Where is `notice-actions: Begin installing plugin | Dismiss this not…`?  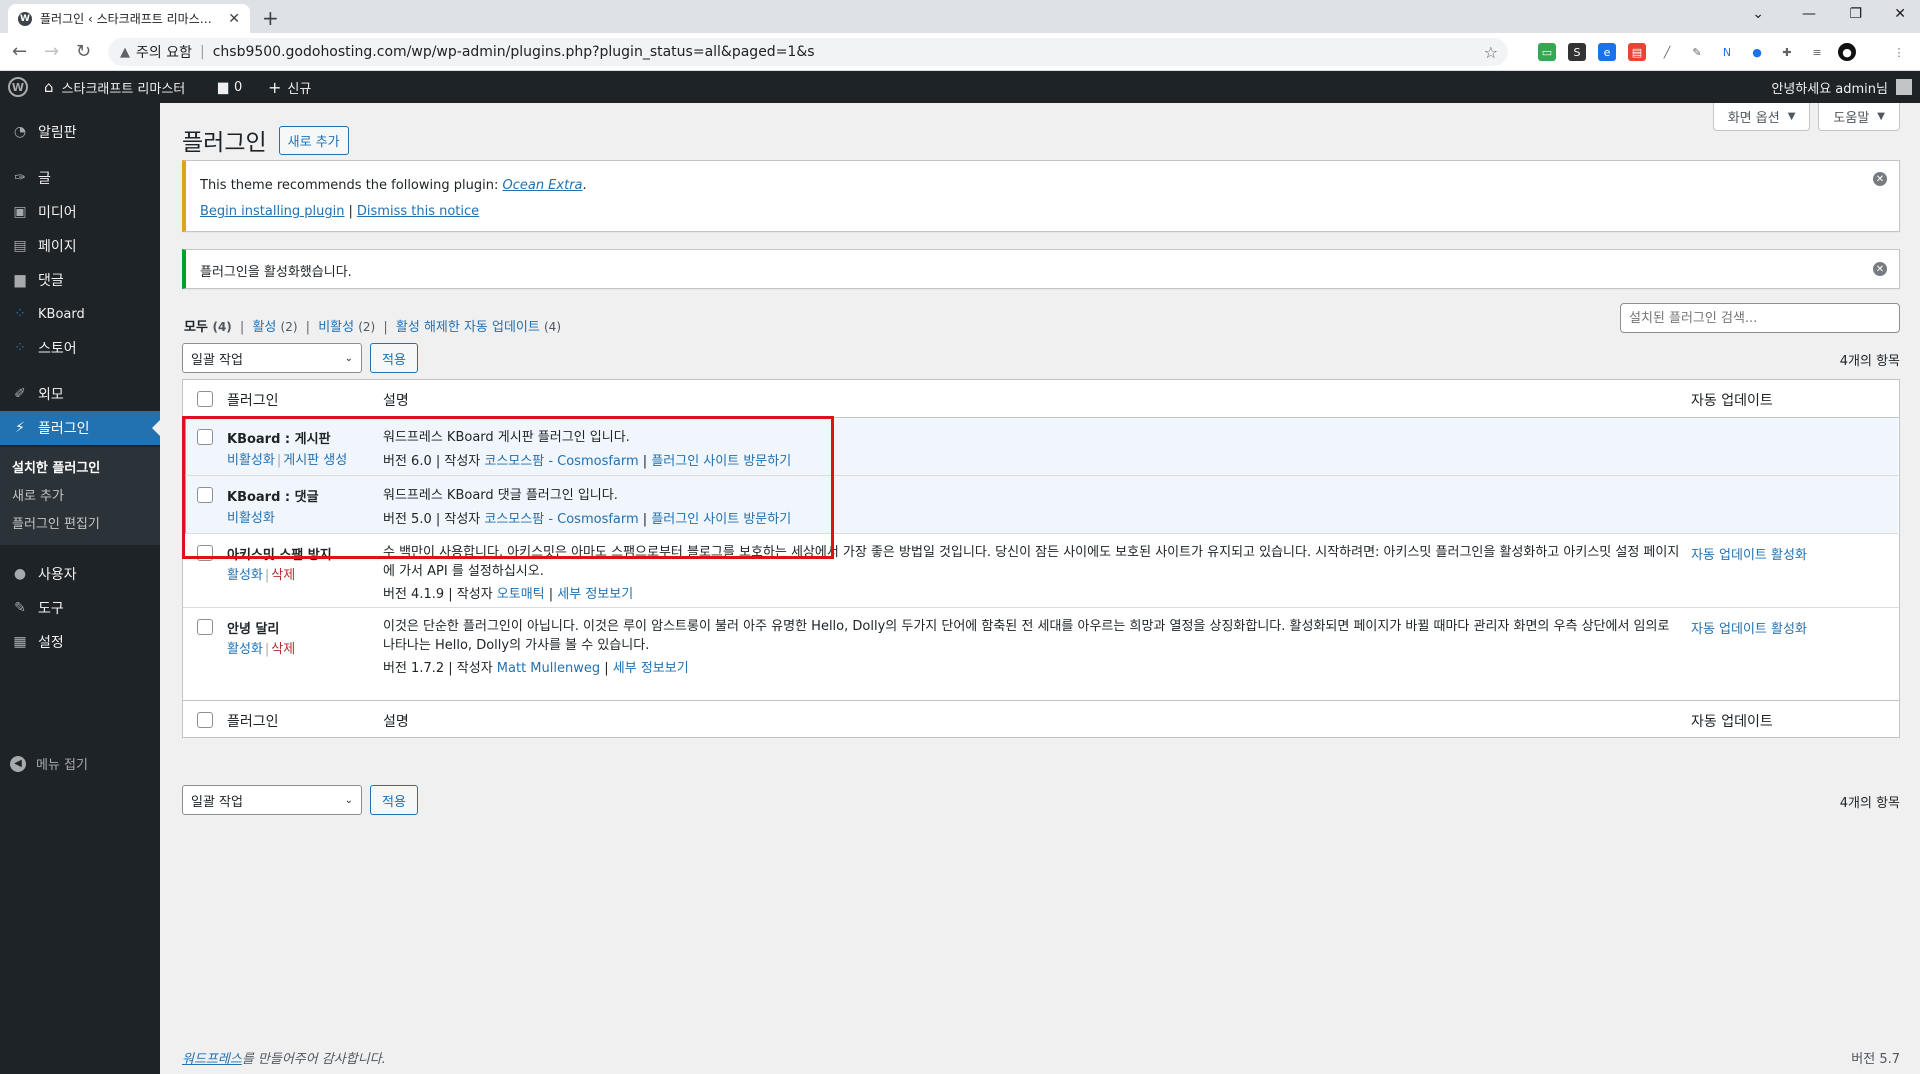 notice-actions: Begin installing plugin | Dismiss this not… is located at coordinates (339, 211).